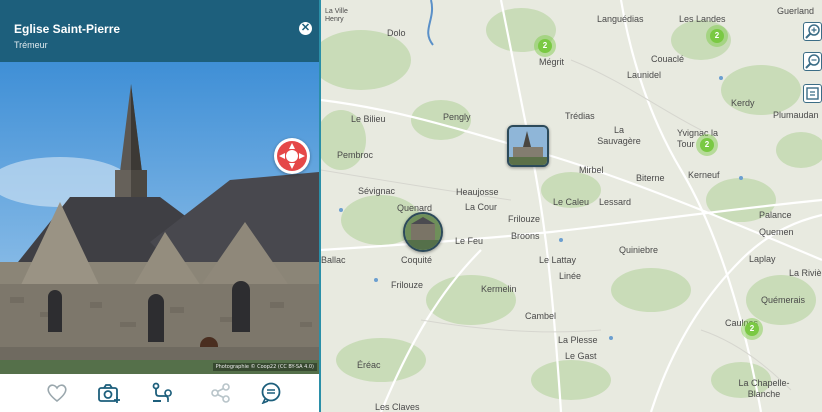 The height and width of the screenshot is (412, 822). I want to click on map-label: Quemen, so click(776, 232).